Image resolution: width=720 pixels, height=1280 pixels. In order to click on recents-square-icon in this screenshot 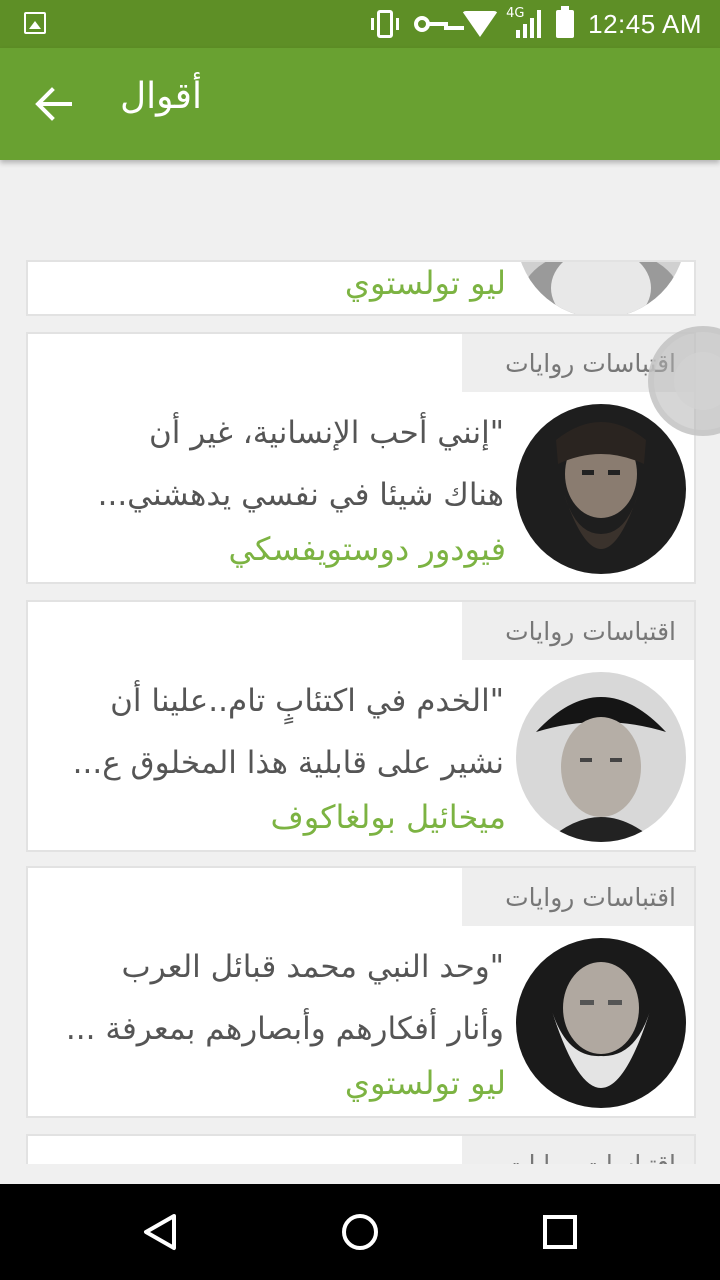, I will do `click(560, 1232)`.